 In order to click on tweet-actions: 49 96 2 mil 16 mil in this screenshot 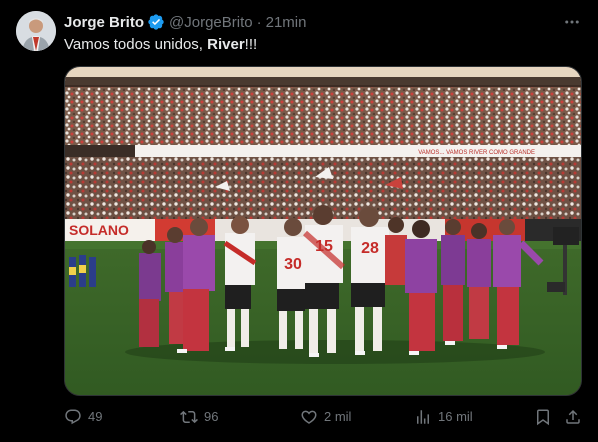, I will do `click(323, 417)`.